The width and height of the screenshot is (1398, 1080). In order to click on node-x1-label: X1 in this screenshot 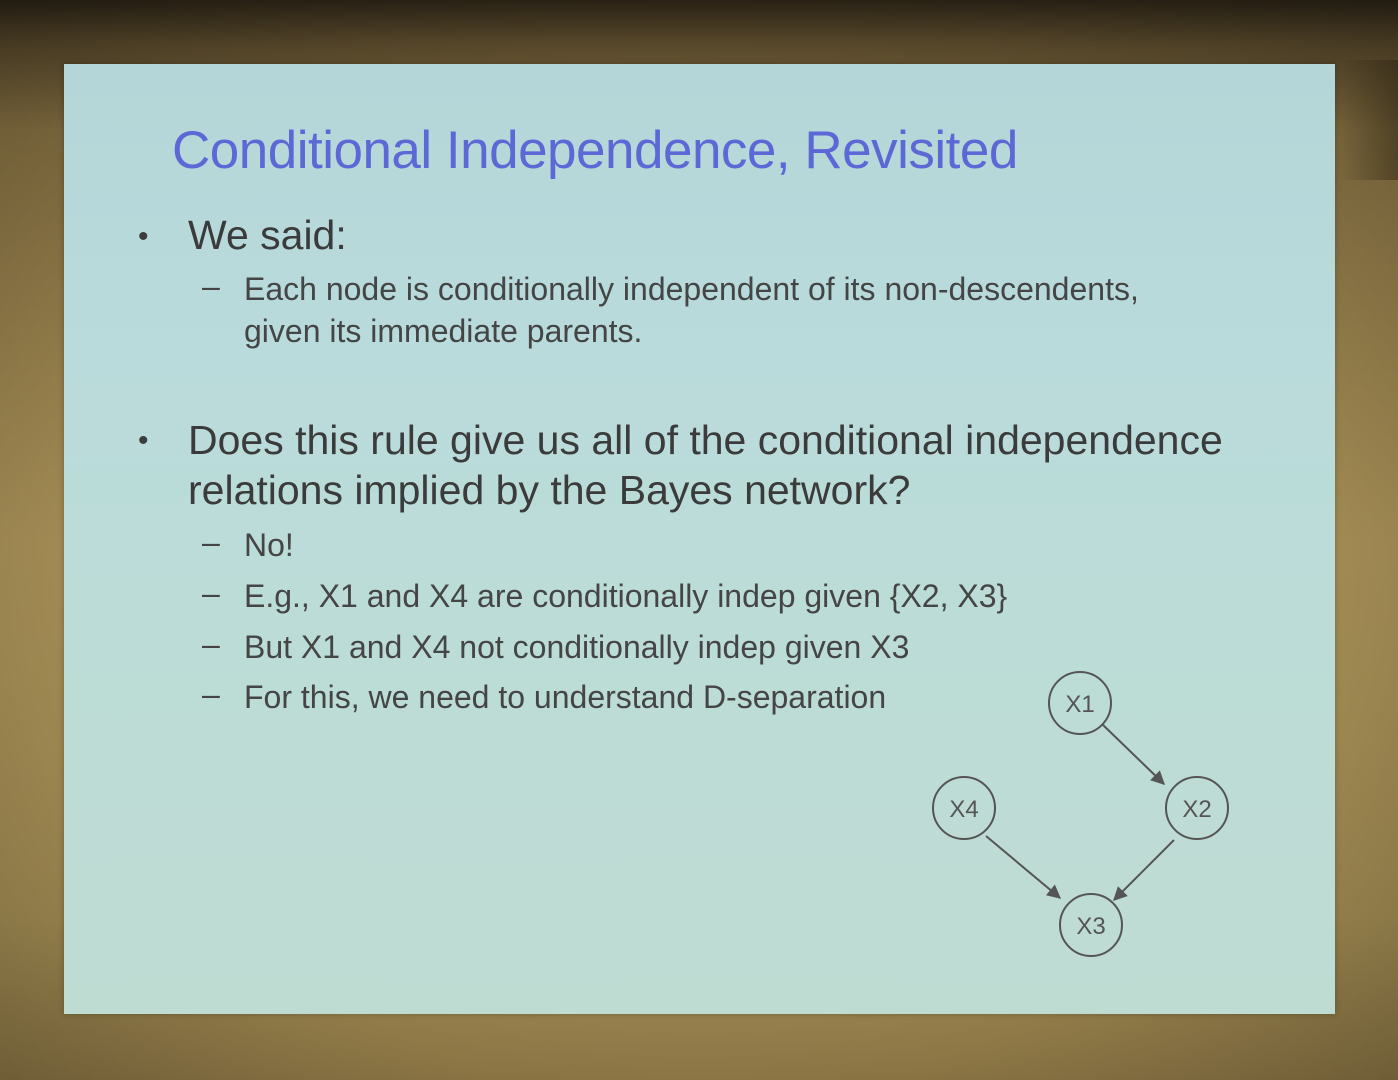, I will do `click(1079, 704)`.